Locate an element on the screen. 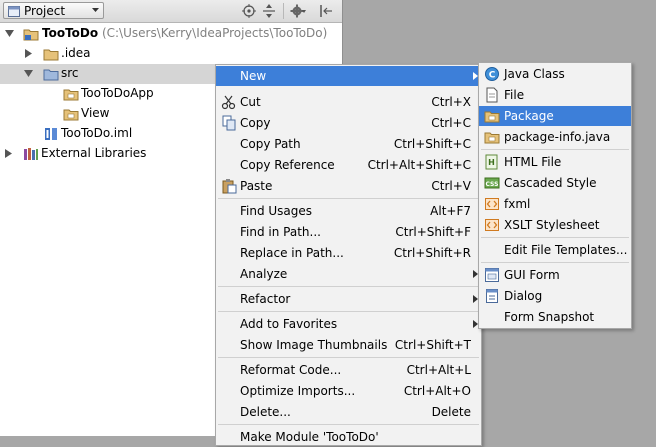 This screenshot has width=656, height=447. submenu-item-package-info: package-info.java is located at coordinates (555, 137).